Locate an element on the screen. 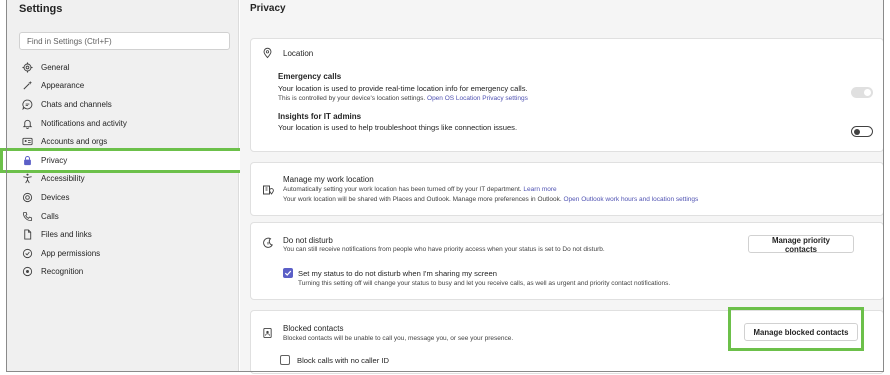 The width and height of the screenshot is (890, 375). sidebar-item-label: Notifications and activity is located at coordinates (84, 123).